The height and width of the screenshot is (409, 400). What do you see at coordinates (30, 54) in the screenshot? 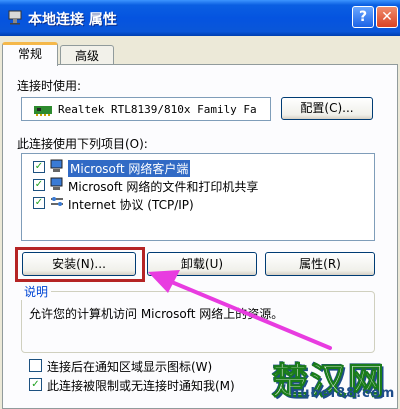
I see `tab-general: 常规` at bounding box center [30, 54].